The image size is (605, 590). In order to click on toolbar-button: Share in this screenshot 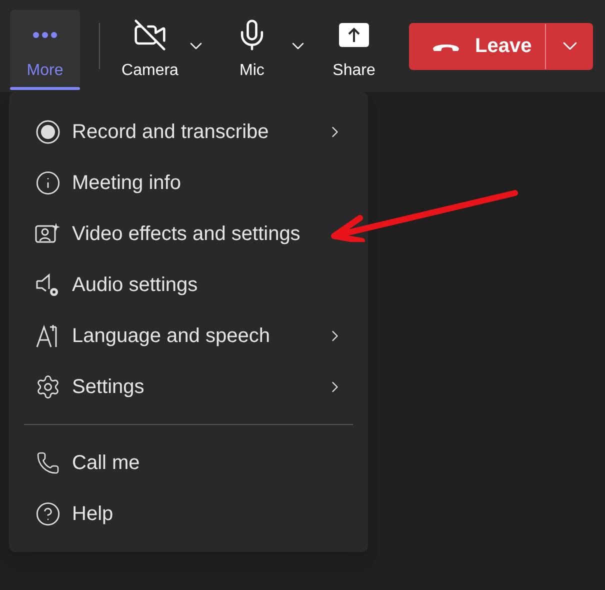, I will do `click(354, 49)`.